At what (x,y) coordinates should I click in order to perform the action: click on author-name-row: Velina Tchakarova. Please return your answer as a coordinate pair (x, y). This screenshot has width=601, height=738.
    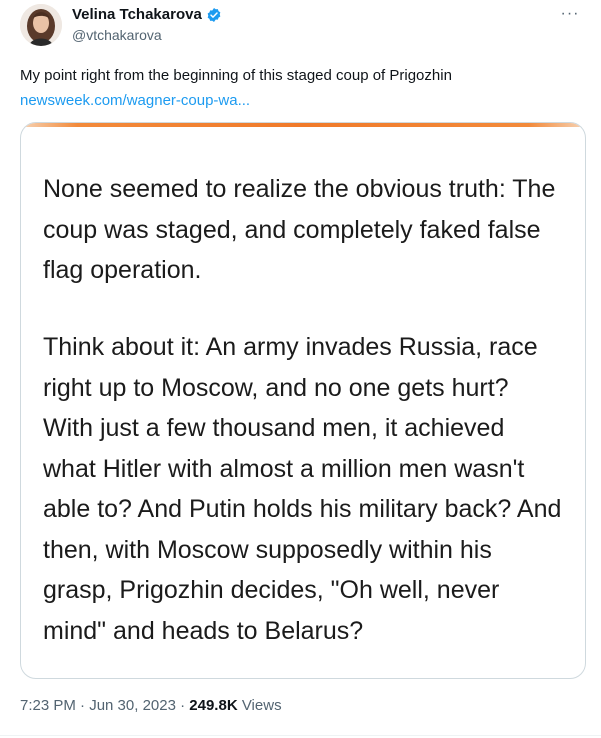
    Looking at the image, I should click on (147, 14).